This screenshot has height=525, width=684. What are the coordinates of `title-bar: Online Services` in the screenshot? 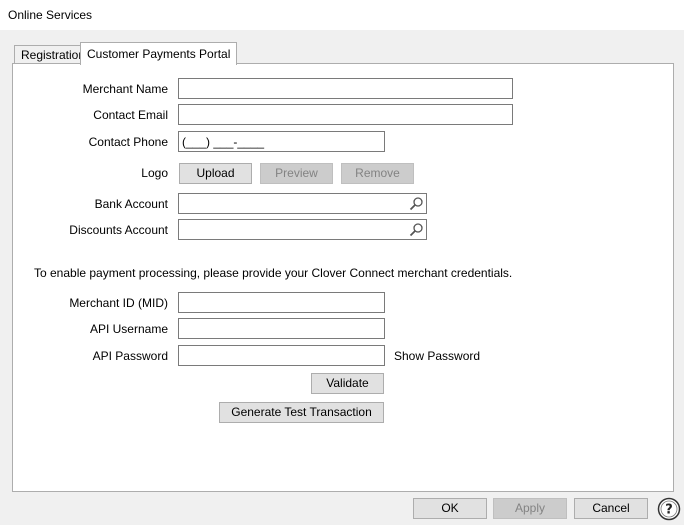 It's located at (342, 15).